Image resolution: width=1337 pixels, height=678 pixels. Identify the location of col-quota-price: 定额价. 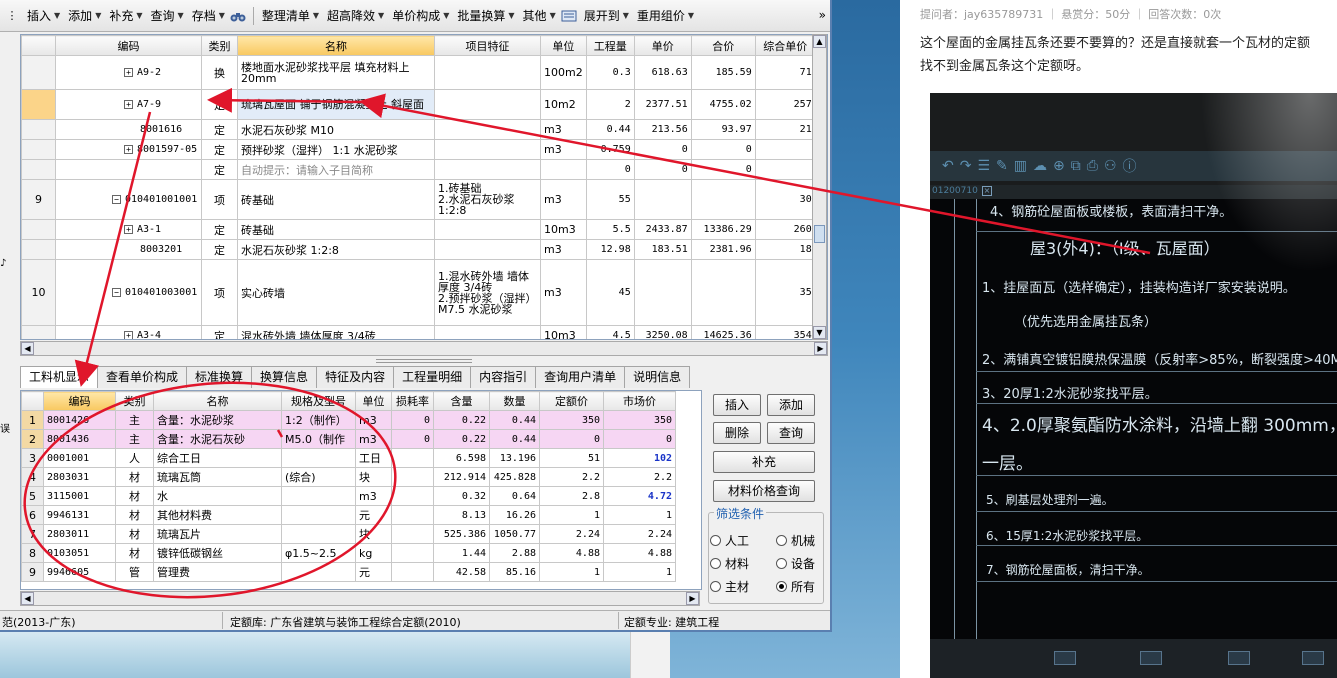
(571, 401).